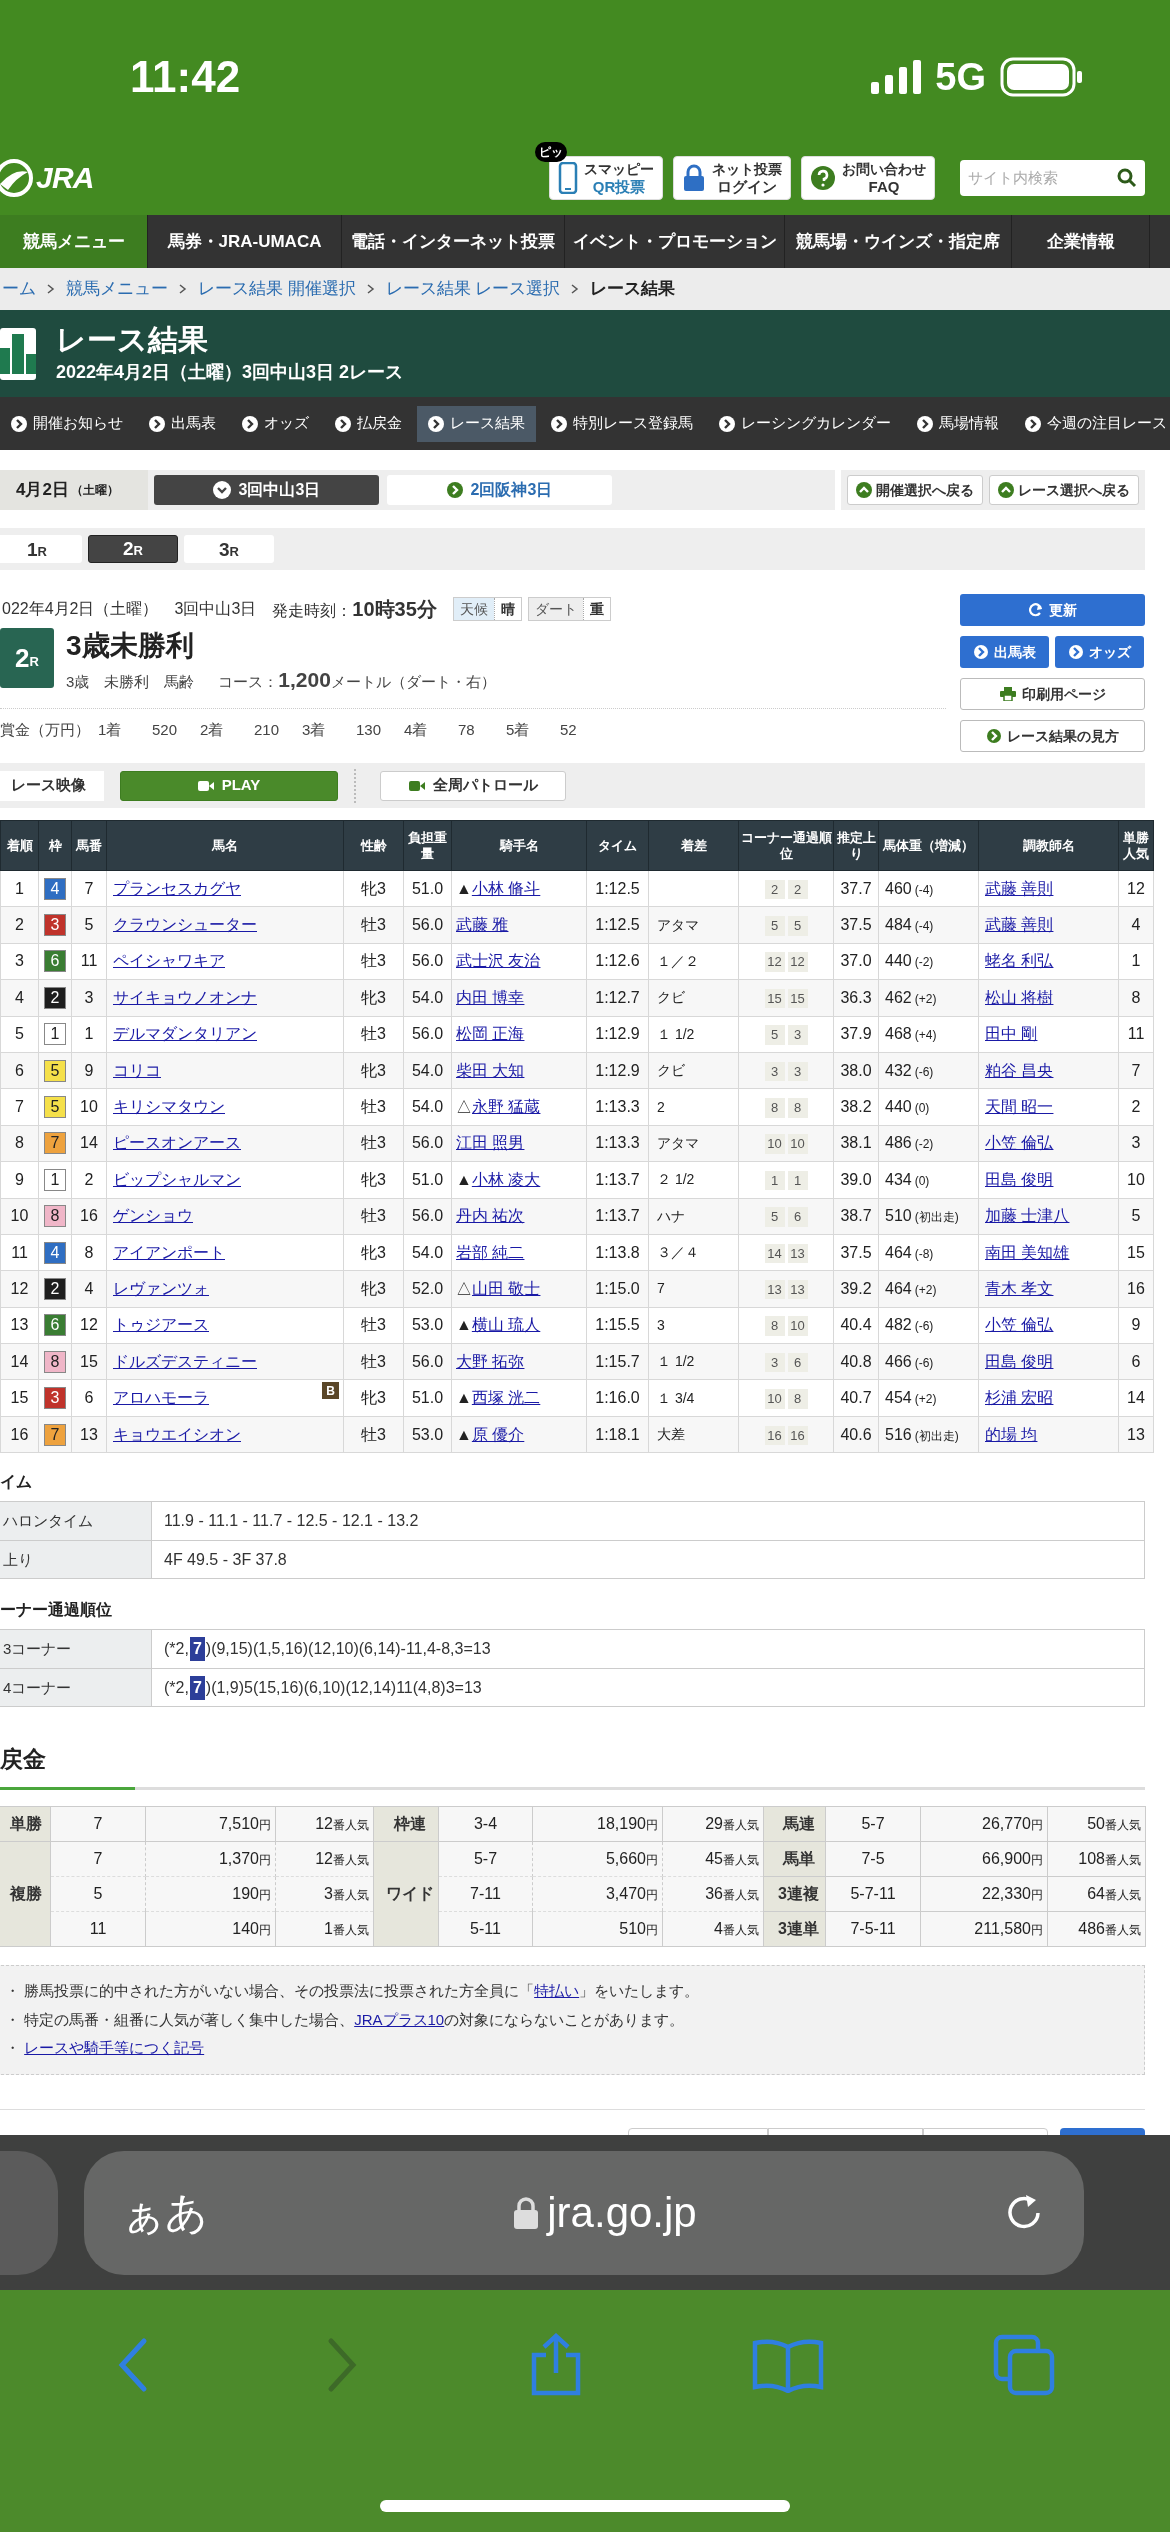 This screenshot has width=1170, height=2532. What do you see at coordinates (74, 241) in the screenshot?
I see `nav-tab: 競馬メニュー` at bounding box center [74, 241].